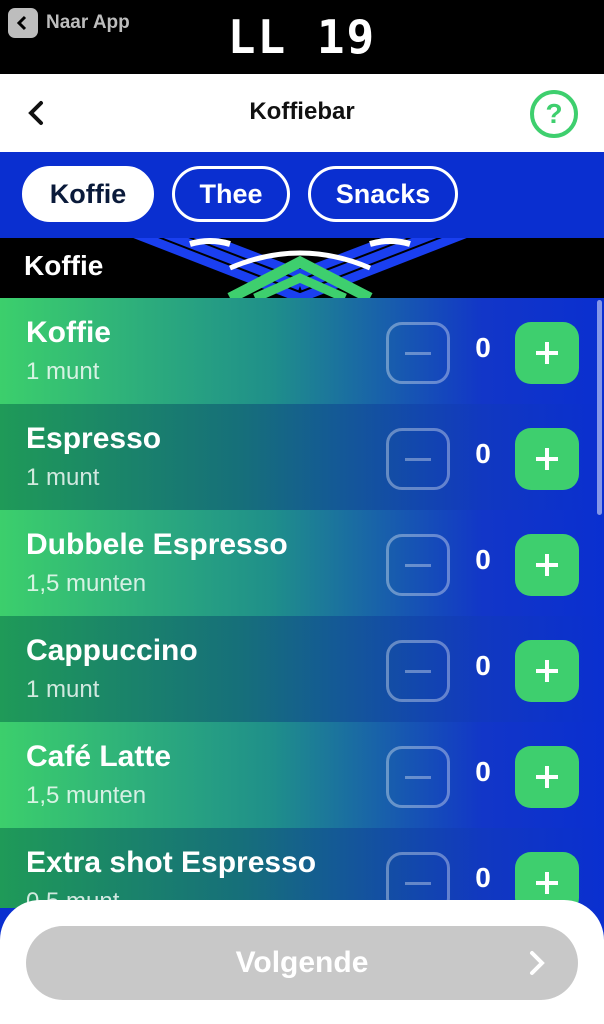  I want to click on footer-panel: Volgende, so click(302, 962).